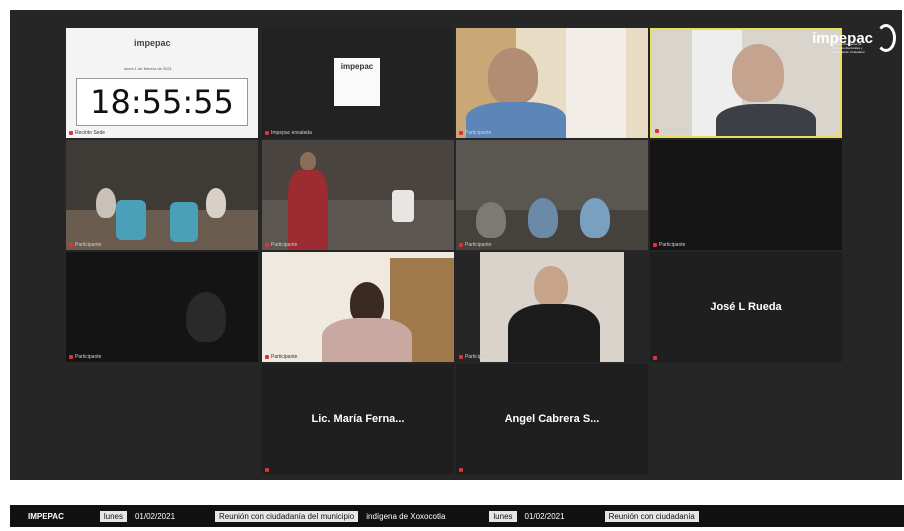  Describe the element at coordinates (291, 133) in the screenshot. I see `participant-name: Impepac ensalada` at that location.